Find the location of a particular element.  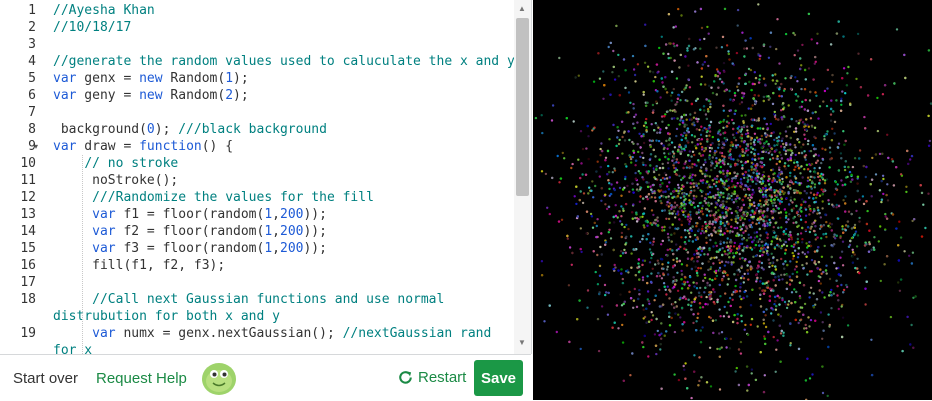

line-number: 8 is located at coordinates (18, 129).